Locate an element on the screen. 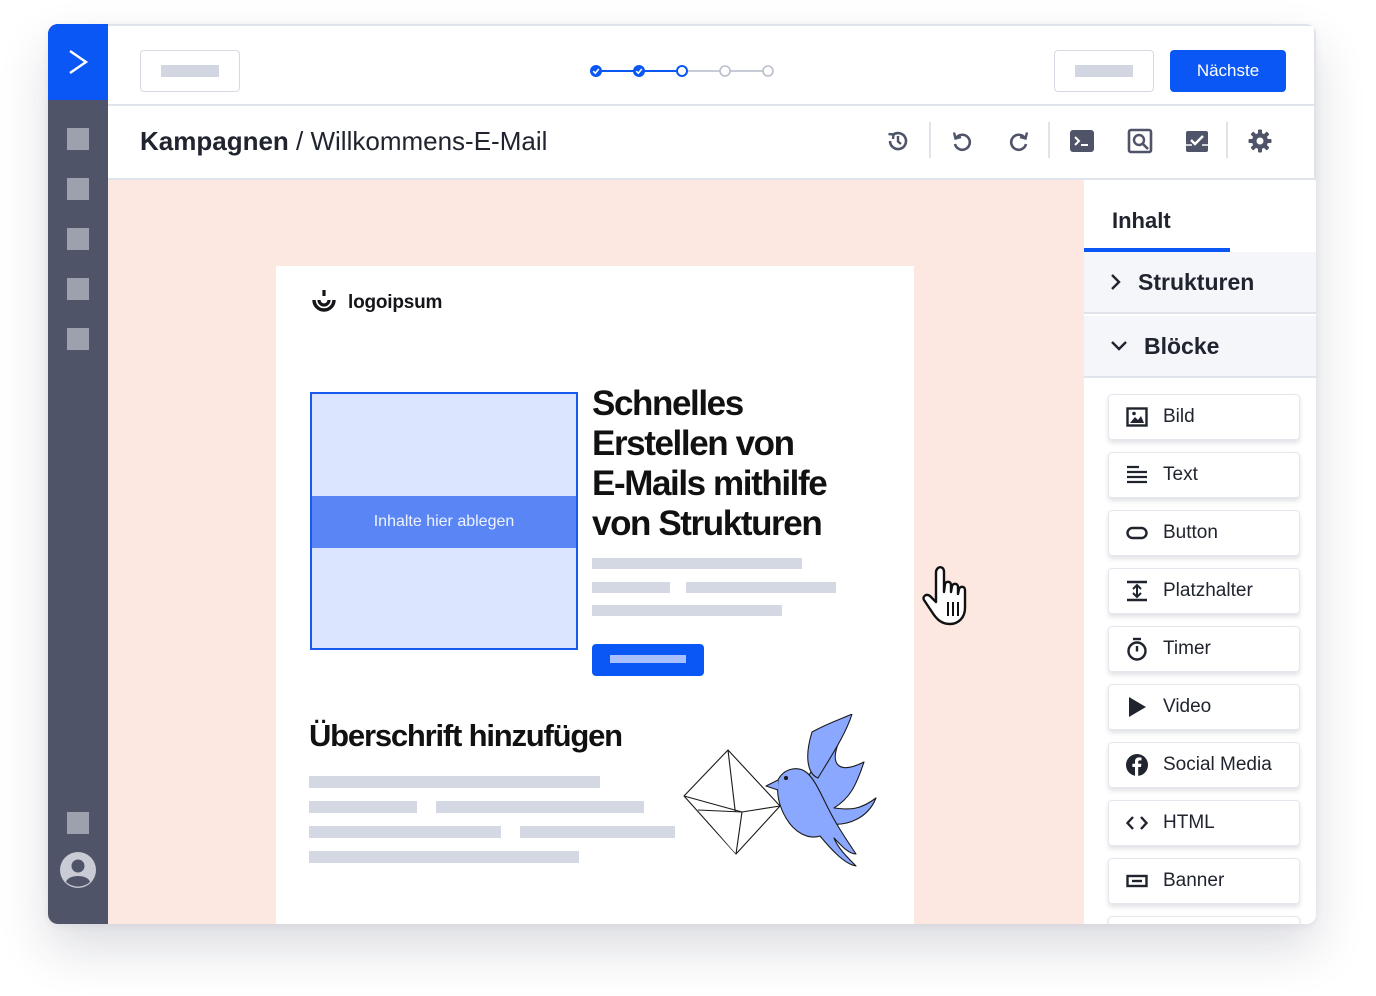 This screenshot has width=1376, height=996. step-3-current is located at coordinates (682, 71).